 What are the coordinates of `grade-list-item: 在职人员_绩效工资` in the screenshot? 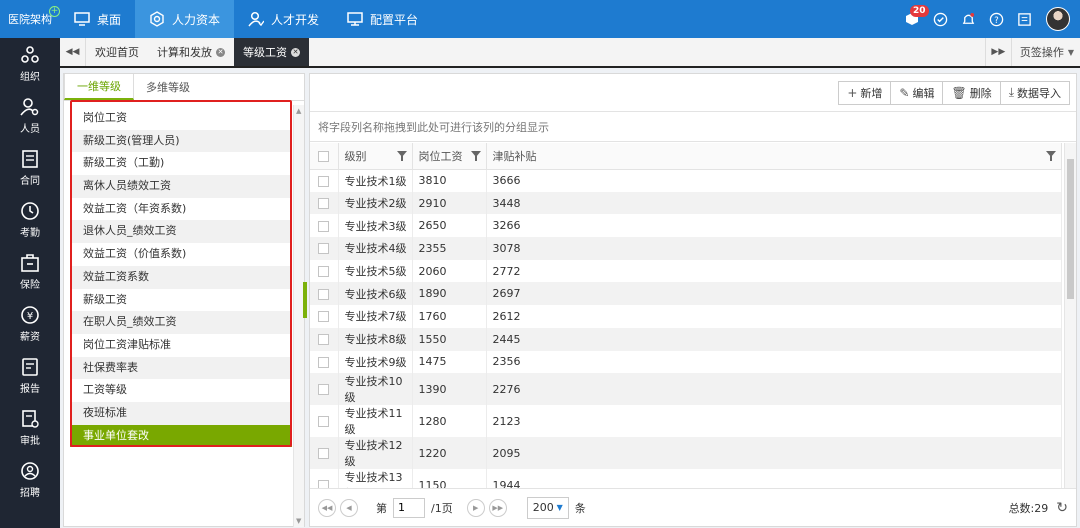 It's located at (181, 322).